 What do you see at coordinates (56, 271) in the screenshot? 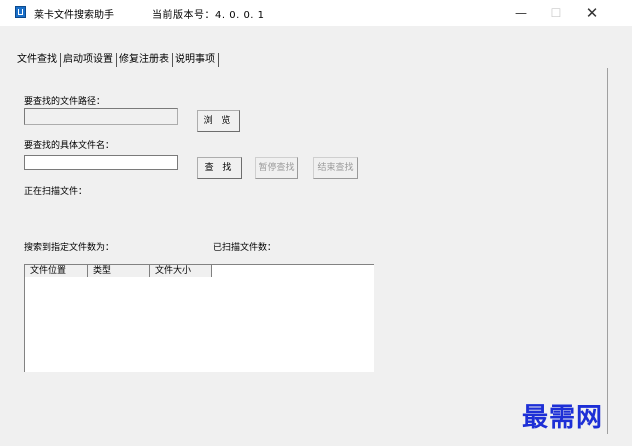
I see `column-header-location: 文件位置` at bounding box center [56, 271].